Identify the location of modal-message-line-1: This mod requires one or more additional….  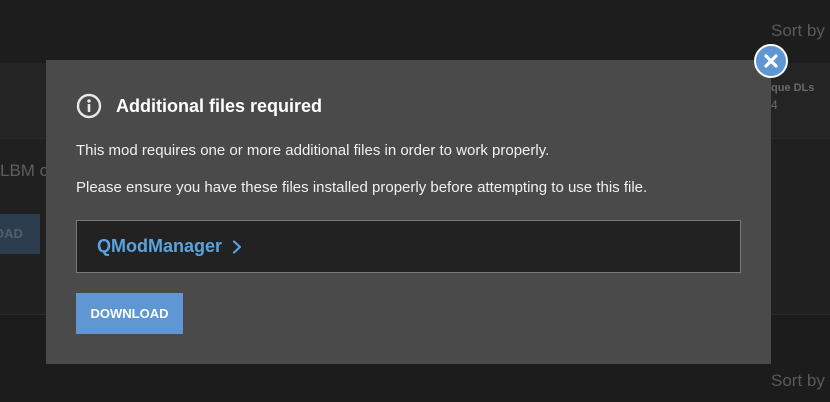
(313, 150).